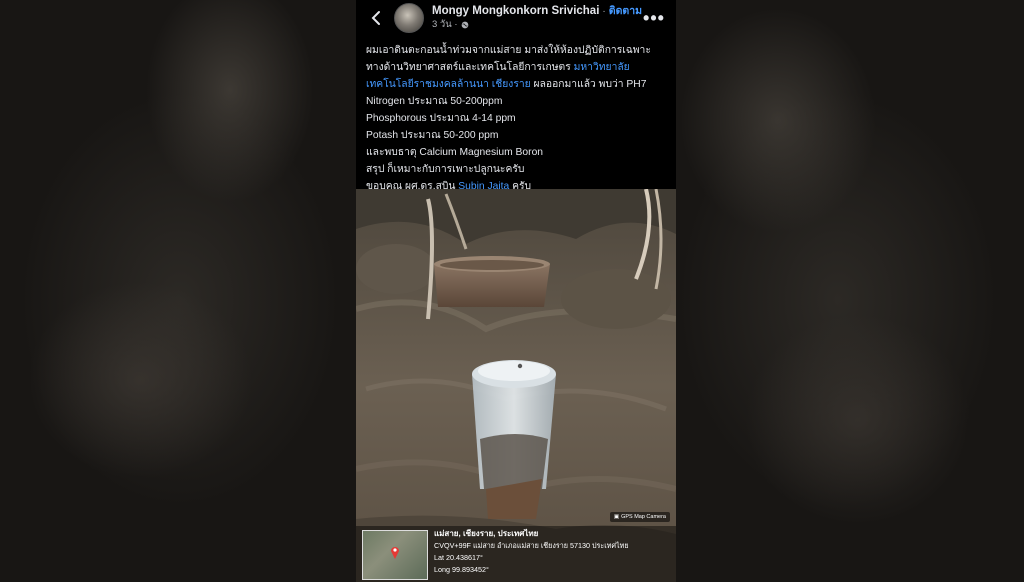 This screenshot has width=1024, height=582. Describe the element at coordinates (486, 533) in the screenshot. I see `gps-location-title: แม่สาย, เชียงราย, ประเทศไทย` at that location.